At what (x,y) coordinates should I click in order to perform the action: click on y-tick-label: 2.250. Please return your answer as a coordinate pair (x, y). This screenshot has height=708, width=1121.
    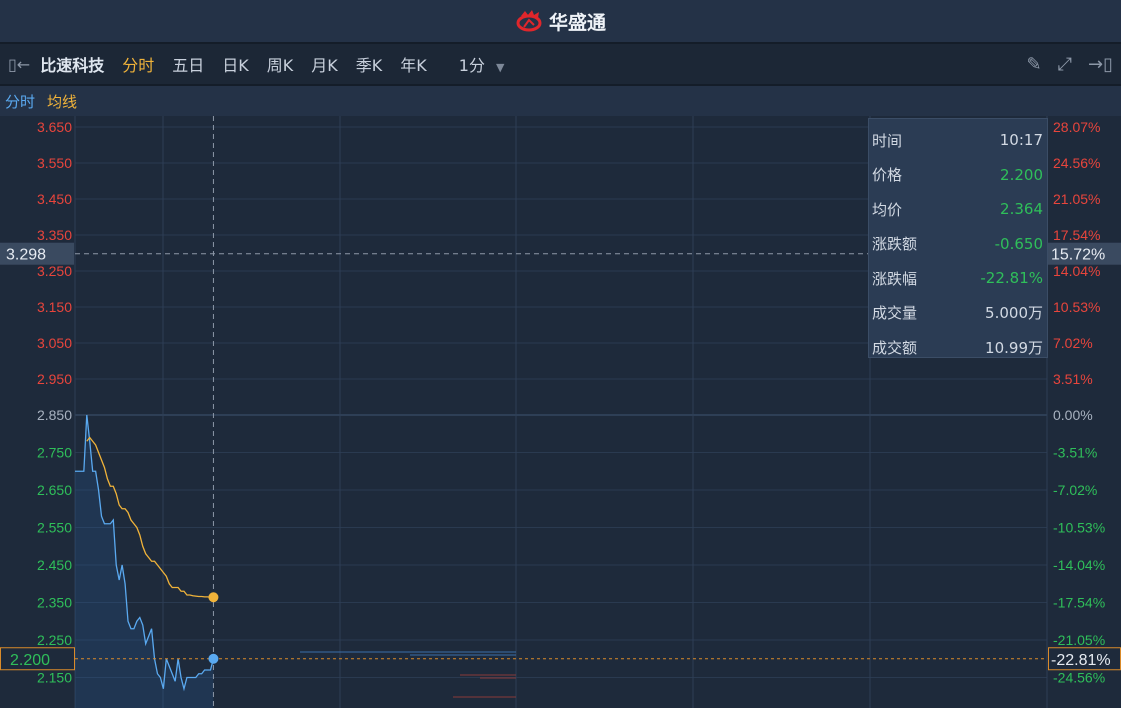
    Looking at the image, I should click on (54, 640).